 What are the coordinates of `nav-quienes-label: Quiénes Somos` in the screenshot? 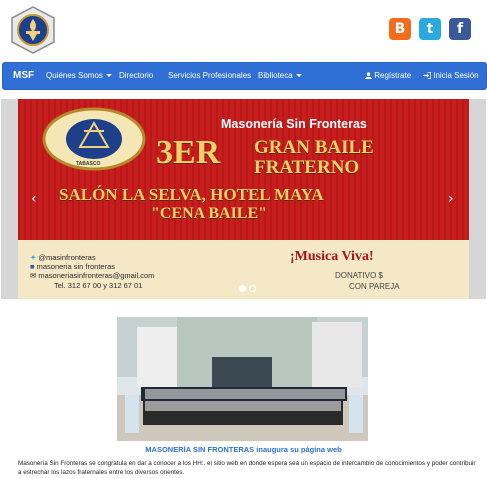 It's located at (74, 75).